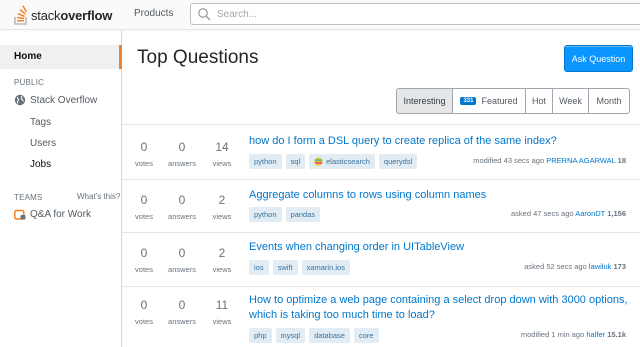 This screenshot has width=640, height=347. What do you see at coordinates (60, 214) in the screenshot?
I see `nav-qa-for-work-label: Q&A for Work` at bounding box center [60, 214].